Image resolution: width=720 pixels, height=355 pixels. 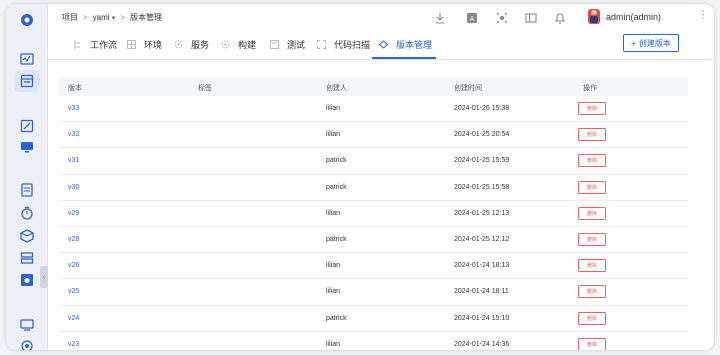 What do you see at coordinates (440, 17) in the screenshot?
I see `download-icon` at bounding box center [440, 17].